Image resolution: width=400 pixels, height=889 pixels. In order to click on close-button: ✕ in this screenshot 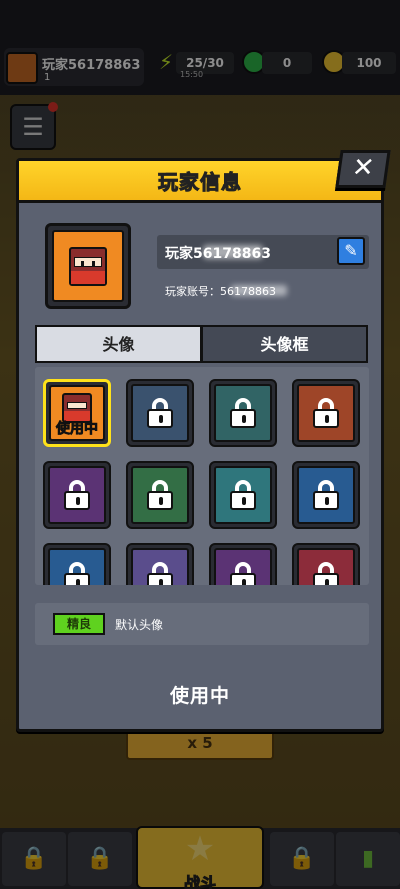, I will do `click(363, 169)`.